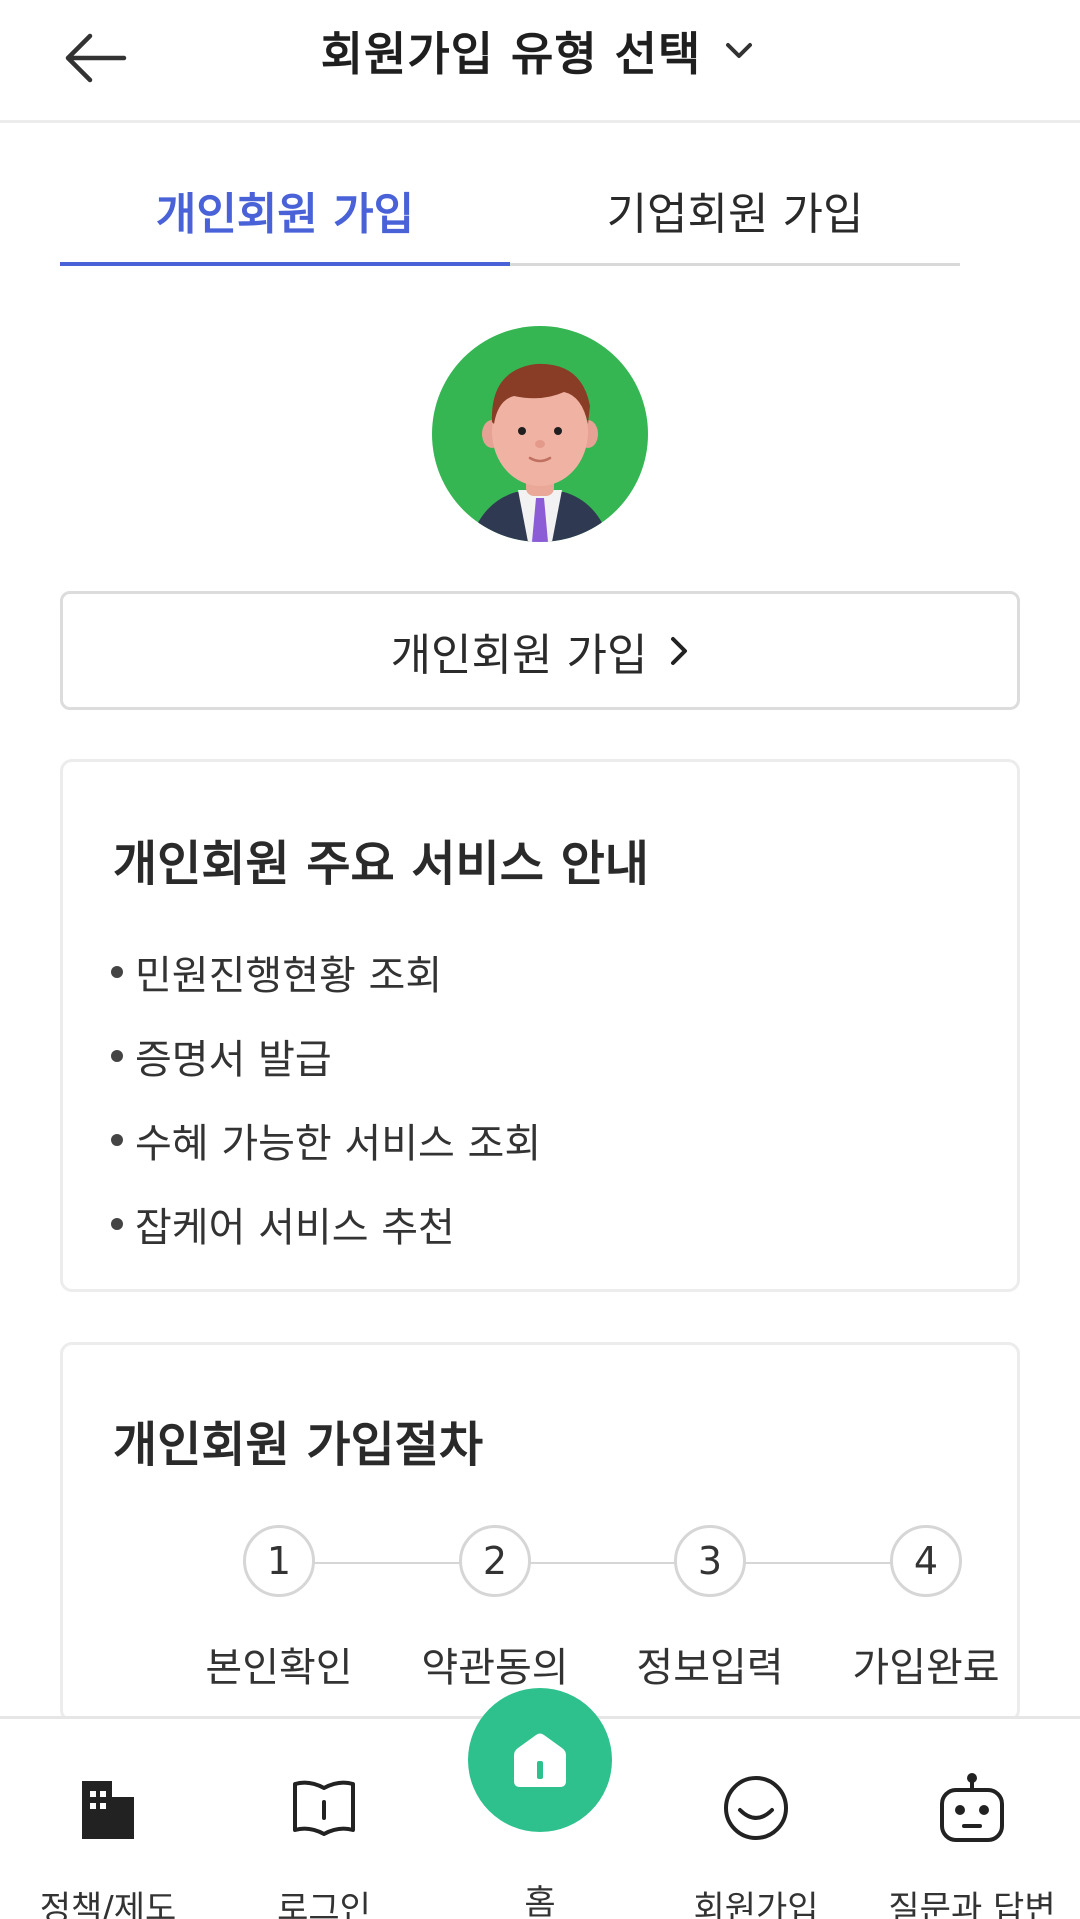 This screenshot has width=1080, height=1919. I want to click on process-card-title: 개인회원 가입절차, so click(298, 1445).